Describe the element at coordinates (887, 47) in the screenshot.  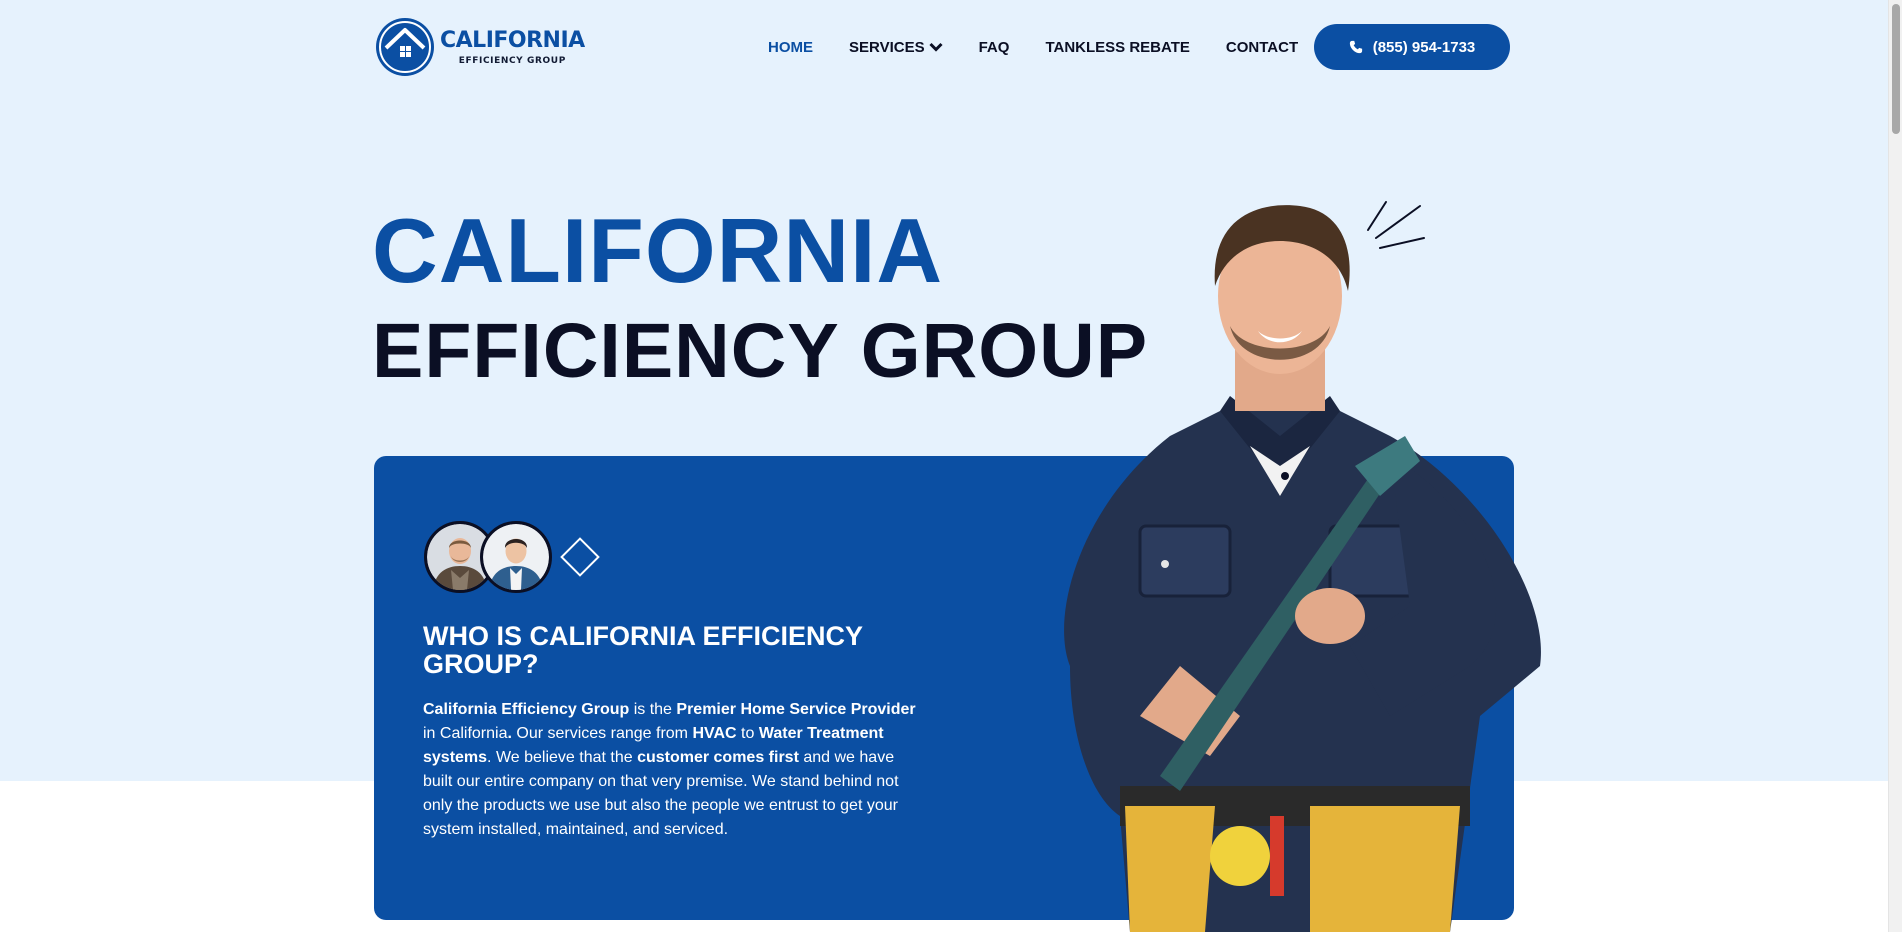
I see `nav-services-label: SERVICES` at that location.